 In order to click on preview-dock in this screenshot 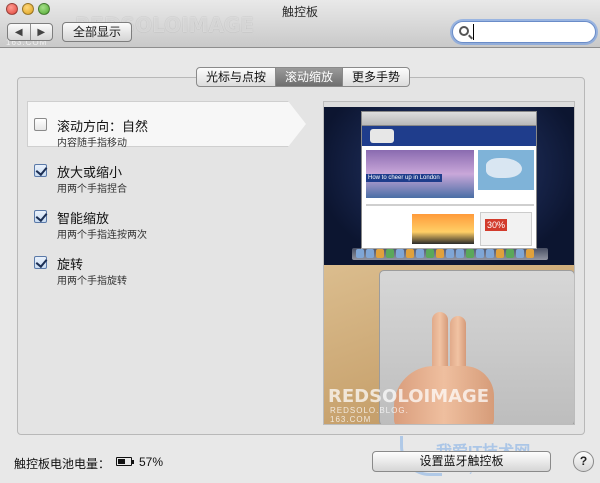, I will do `click(450, 254)`.